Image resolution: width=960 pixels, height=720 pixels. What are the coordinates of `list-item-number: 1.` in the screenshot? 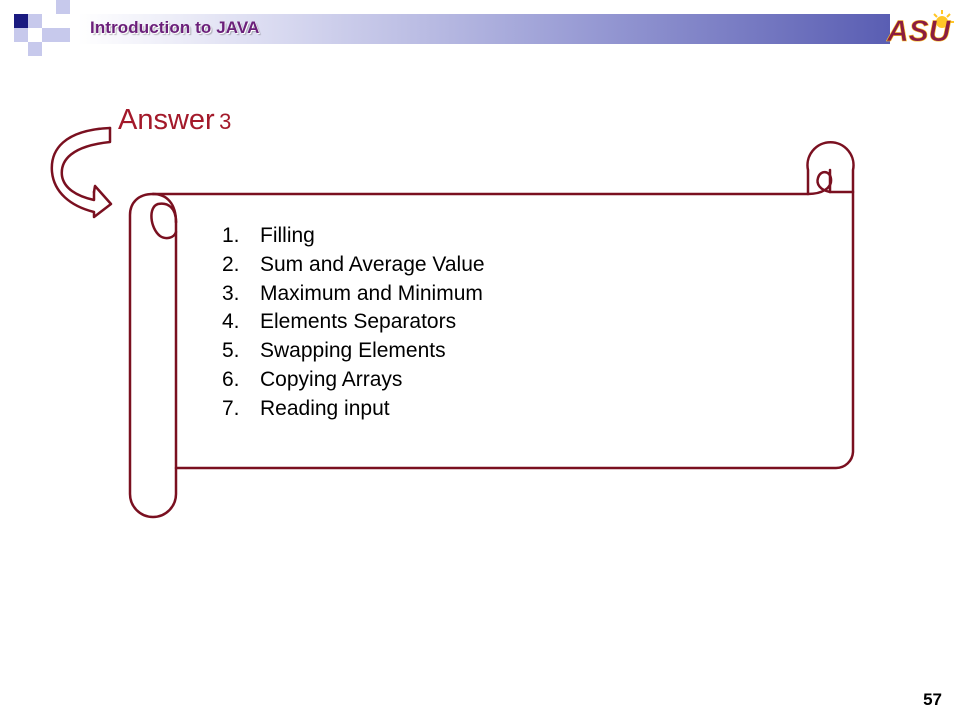 It's located at (231, 235).